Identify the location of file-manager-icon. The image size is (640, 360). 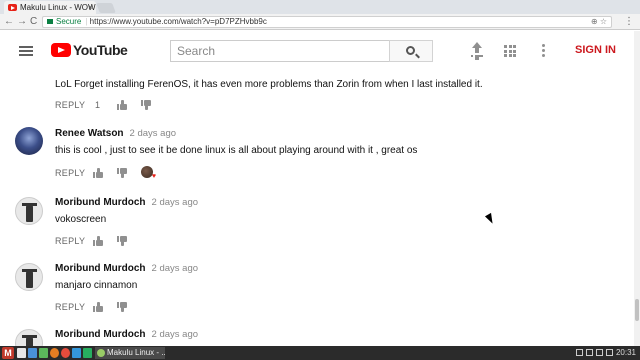
(21, 353).